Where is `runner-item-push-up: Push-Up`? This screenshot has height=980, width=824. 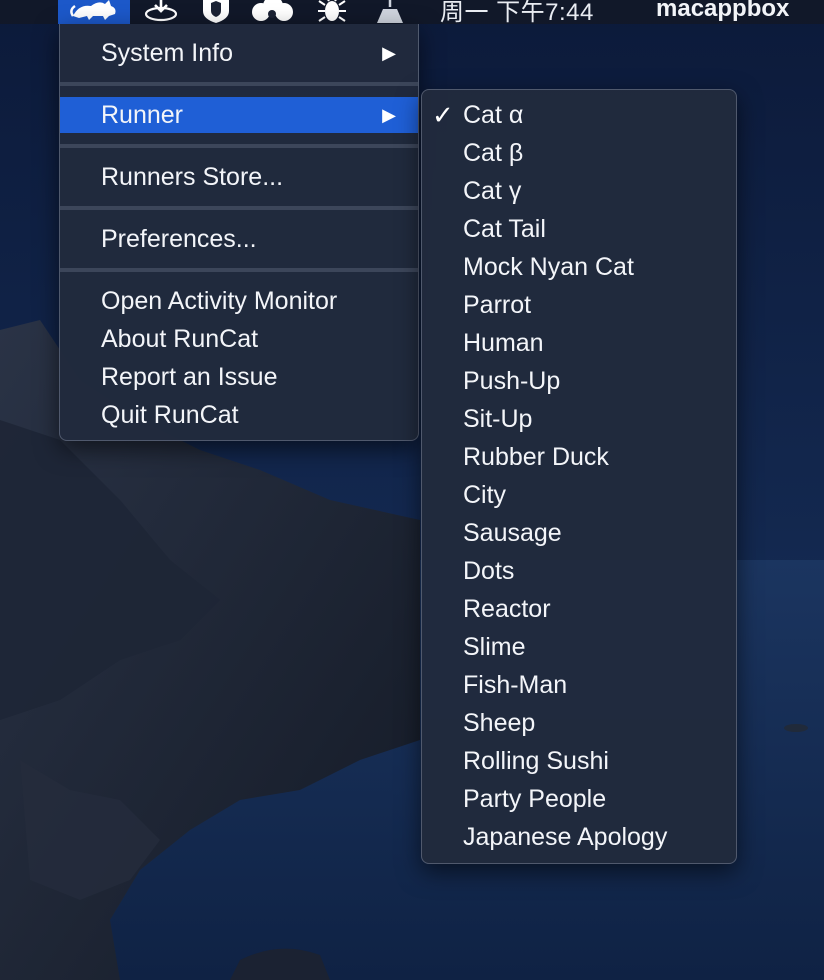
runner-item-push-up: Push-Up is located at coordinates (579, 381).